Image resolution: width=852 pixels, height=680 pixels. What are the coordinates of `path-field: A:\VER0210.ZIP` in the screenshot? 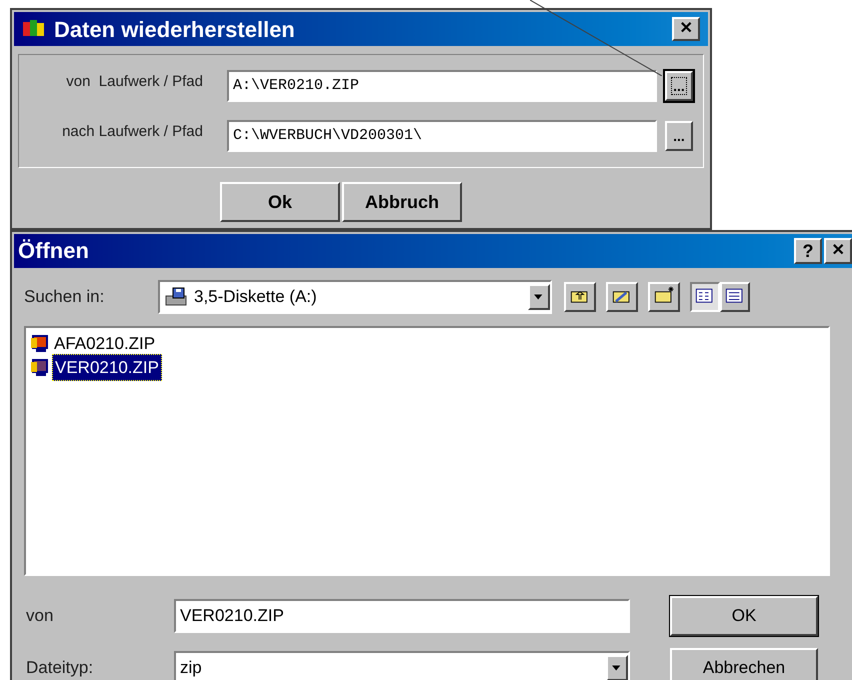 It's located at (442, 86).